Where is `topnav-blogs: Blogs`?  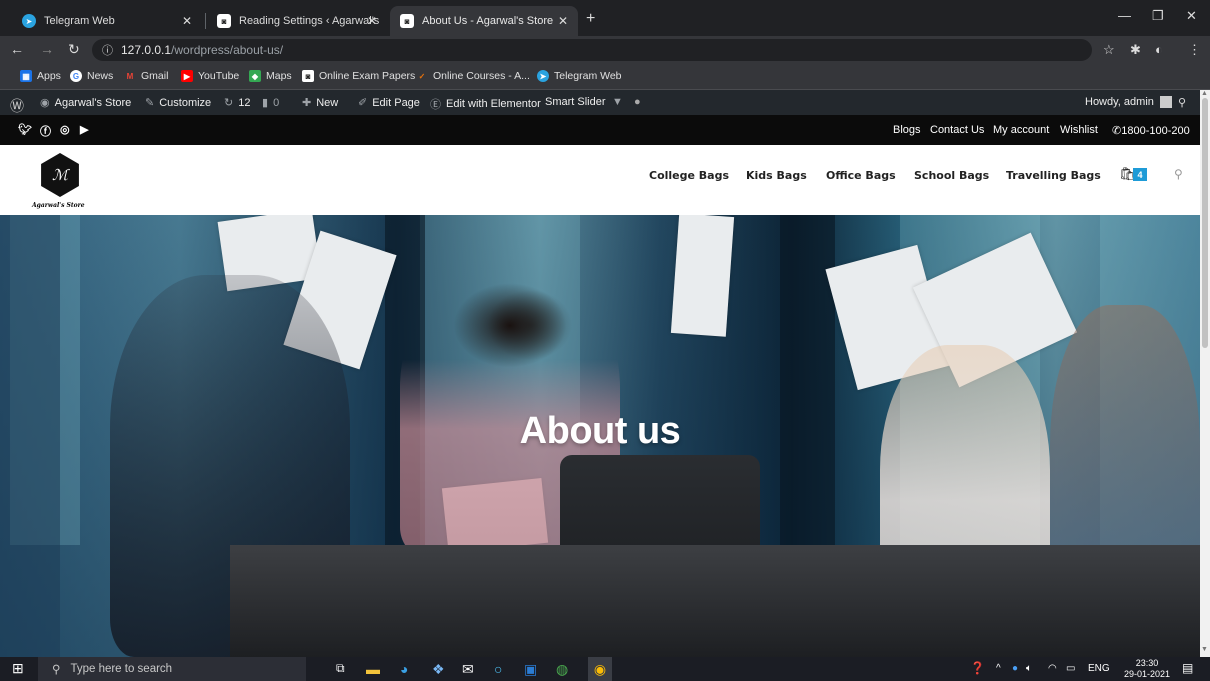 topnav-blogs: Blogs is located at coordinates (907, 130).